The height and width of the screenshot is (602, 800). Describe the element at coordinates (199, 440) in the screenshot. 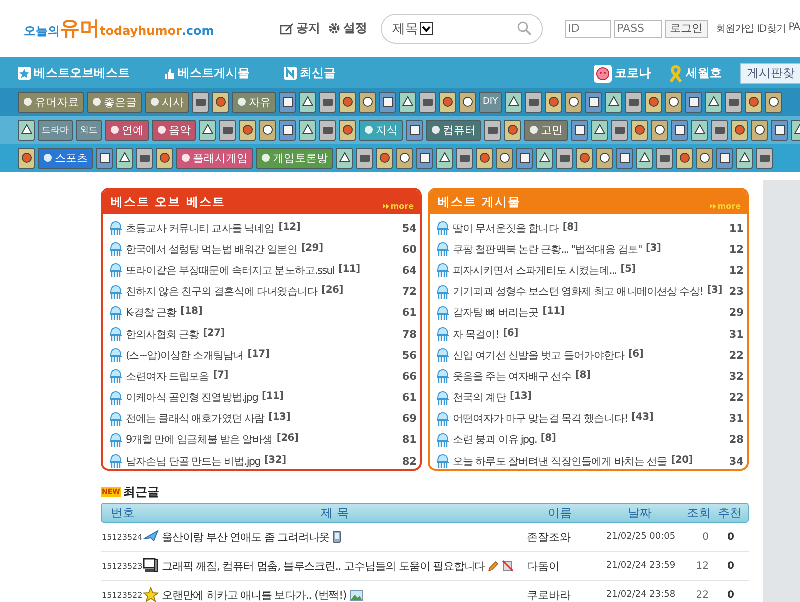

I see `post-title-link: 9개월 만에 임금체불 받은 알바생` at that location.